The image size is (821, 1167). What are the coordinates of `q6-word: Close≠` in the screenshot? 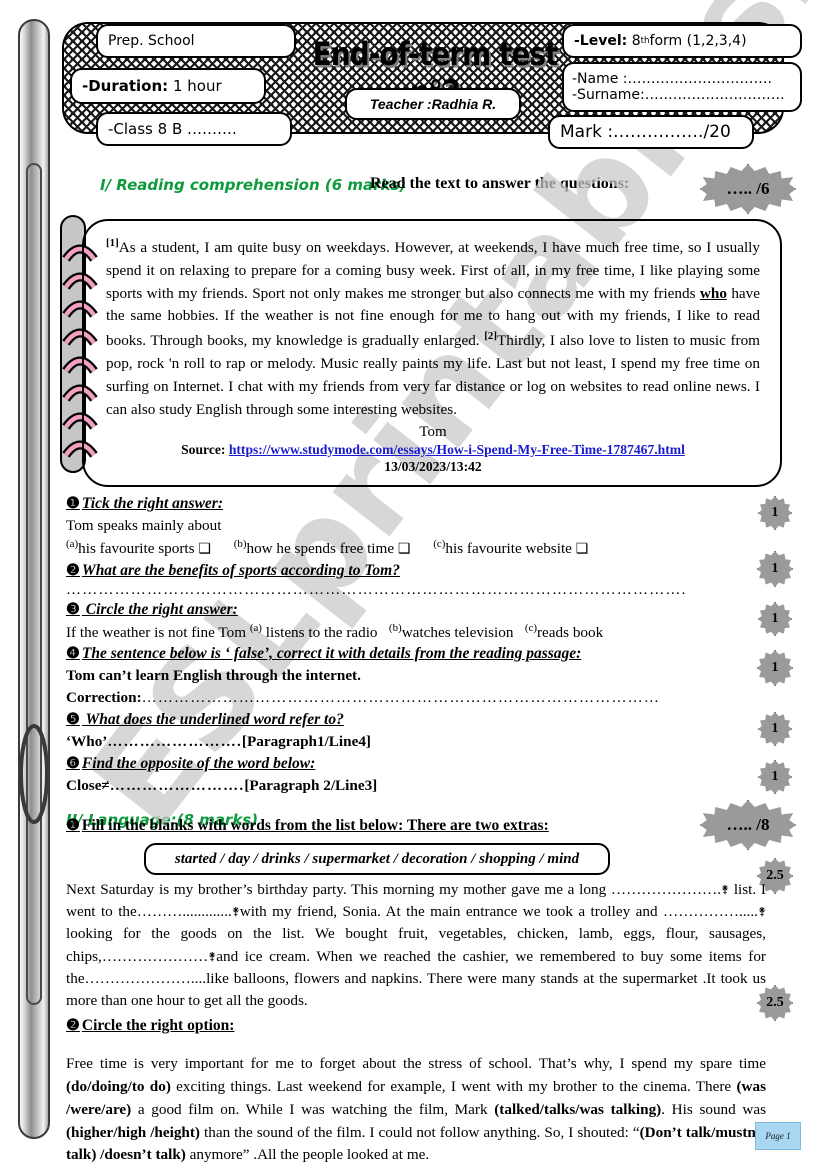 It's located at (88, 786).